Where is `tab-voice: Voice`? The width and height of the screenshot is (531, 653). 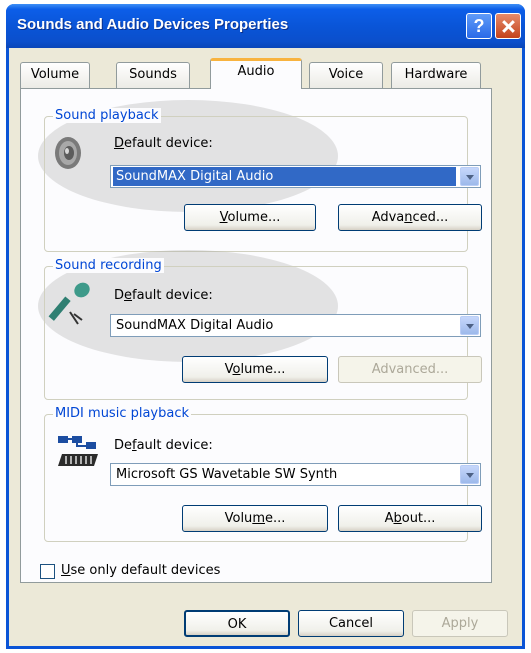
tab-voice: Voice is located at coordinates (346, 75).